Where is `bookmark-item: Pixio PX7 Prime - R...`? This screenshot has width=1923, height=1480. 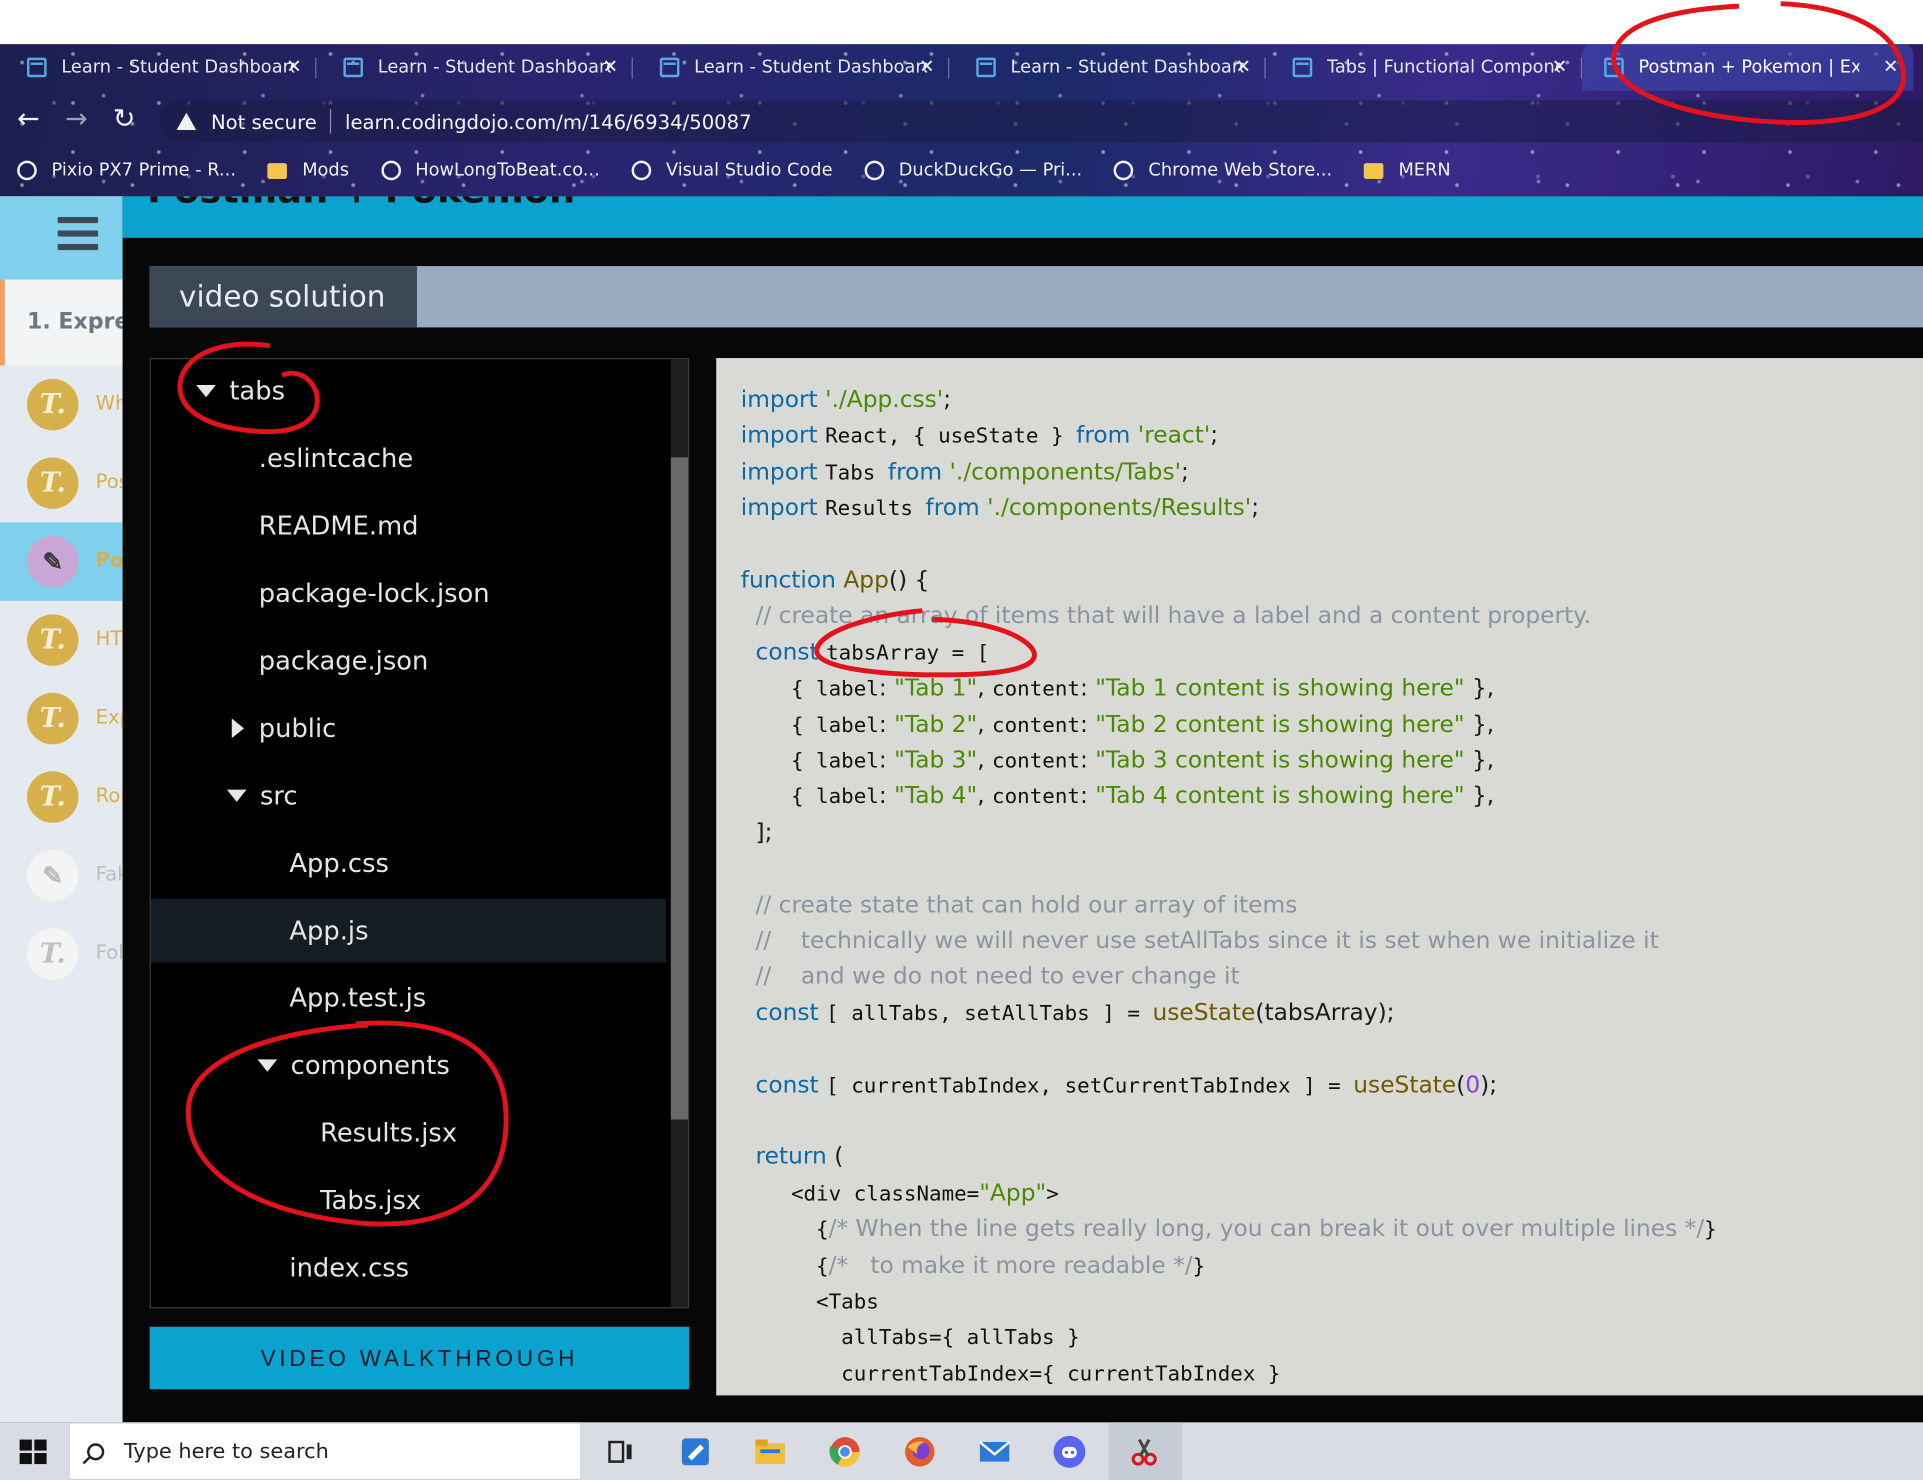
bookmark-item: Pixio PX7 Prime - R... is located at coordinates (126, 170).